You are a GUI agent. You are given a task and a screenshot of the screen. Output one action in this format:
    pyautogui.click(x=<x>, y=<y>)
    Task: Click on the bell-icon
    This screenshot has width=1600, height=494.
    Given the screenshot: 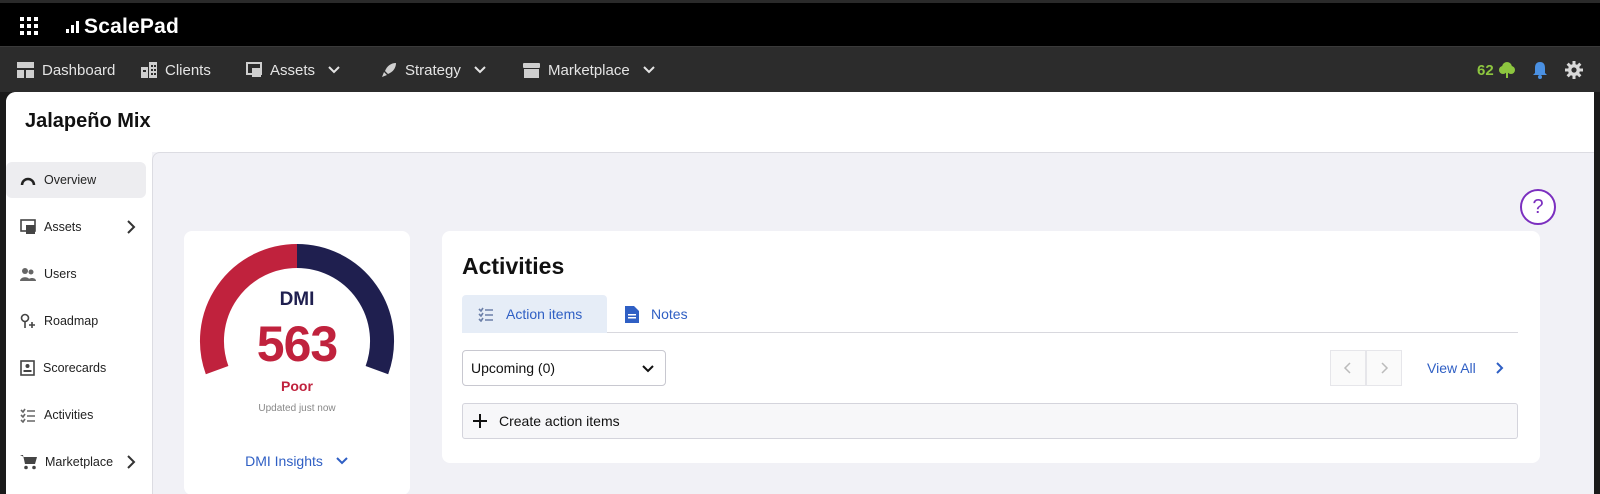 What is the action you would take?
    pyautogui.click(x=1540, y=70)
    